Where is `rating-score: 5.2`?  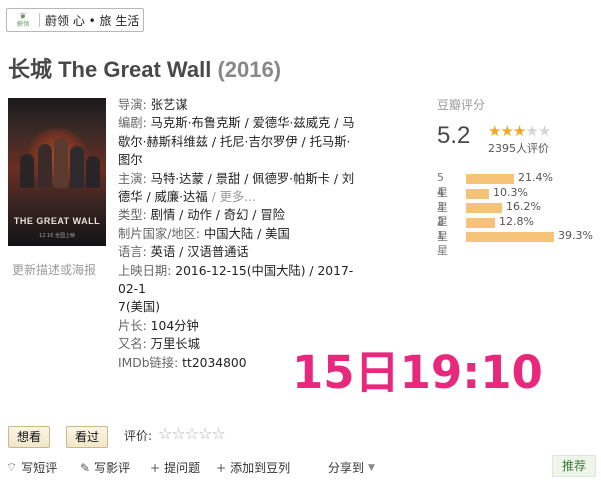
rating-score: 5.2 is located at coordinates (454, 135).